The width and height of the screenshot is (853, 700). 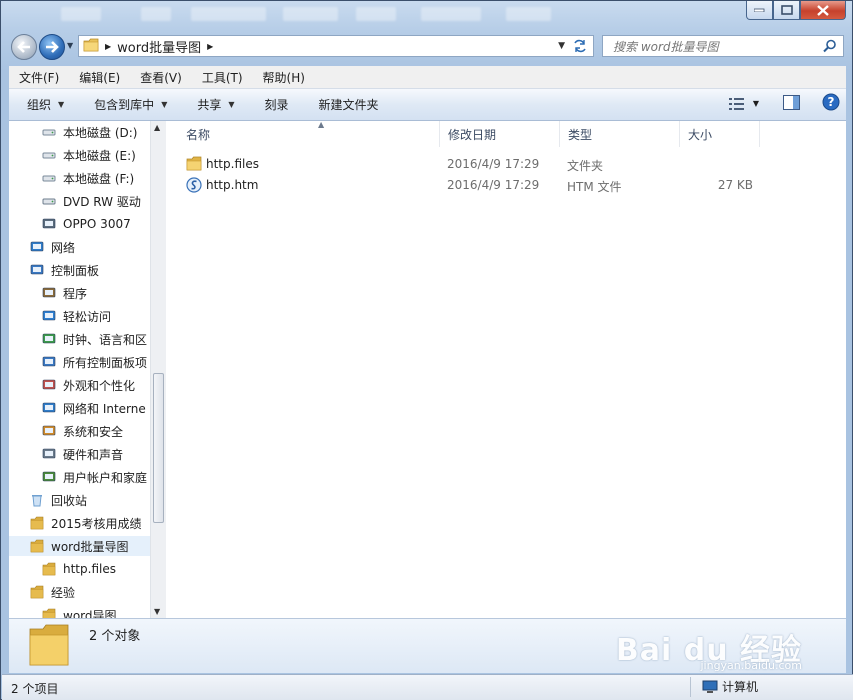 I want to click on new-folder-label: 新建文件夹, so click(x=348, y=105).